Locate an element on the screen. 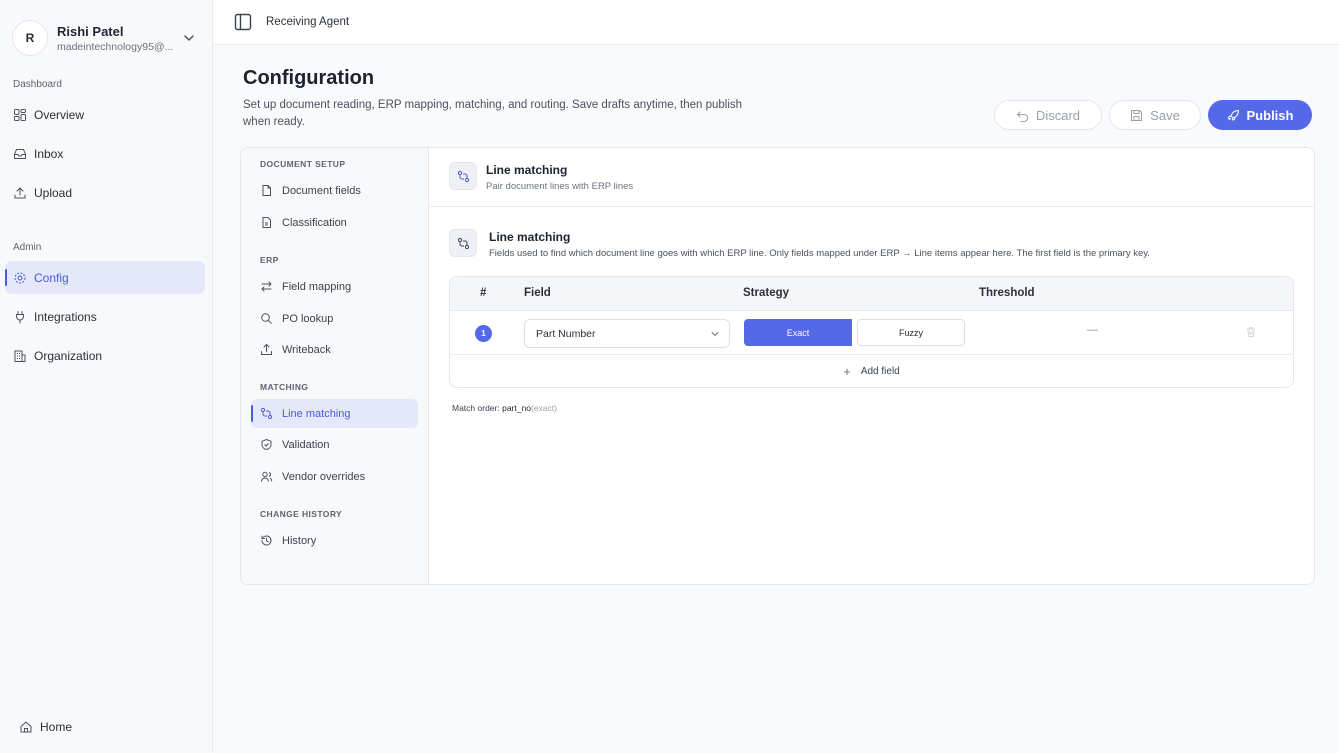 Image resolution: width=1339 pixels, height=753 pixels. save-label: Save is located at coordinates (1165, 115).